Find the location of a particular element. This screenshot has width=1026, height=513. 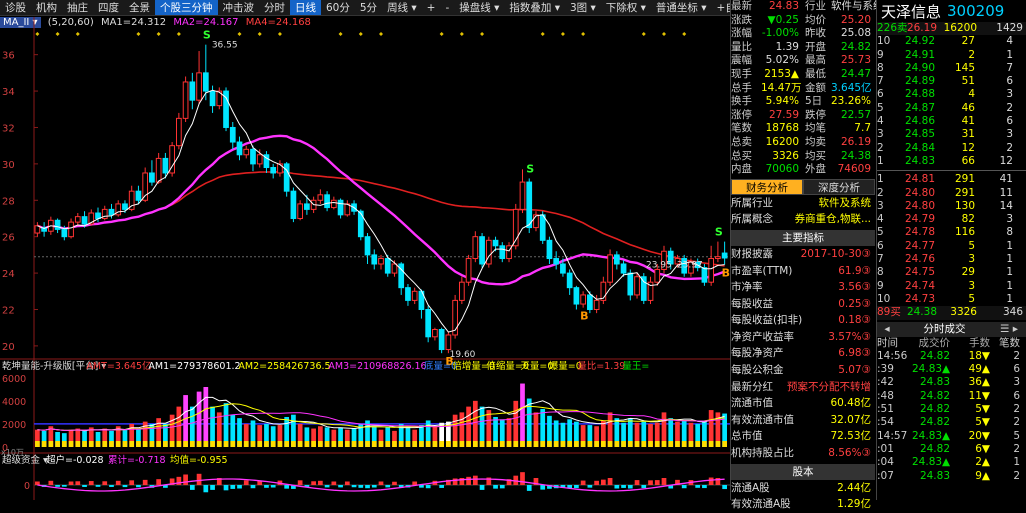

tick-row: :48 24.82 11▼ 6 is located at coordinates (951, 396).